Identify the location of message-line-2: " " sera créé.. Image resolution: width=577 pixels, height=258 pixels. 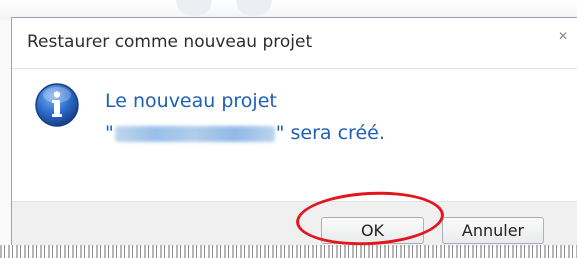
(330, 133).